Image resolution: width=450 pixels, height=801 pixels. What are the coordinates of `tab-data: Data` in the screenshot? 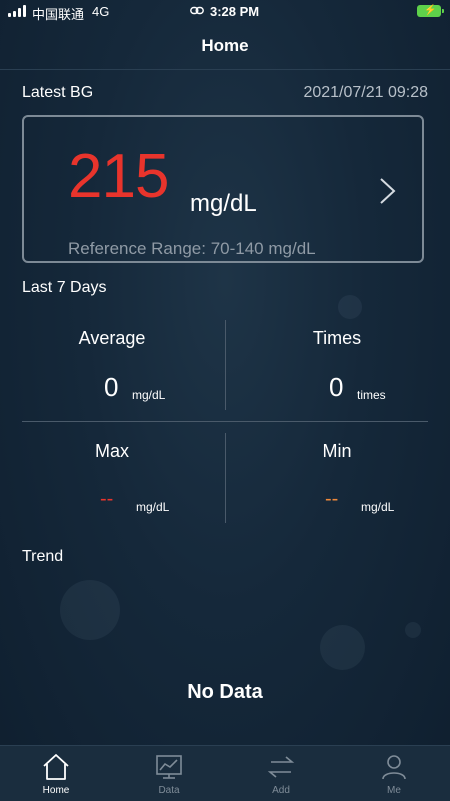 It's located at (169, 772).